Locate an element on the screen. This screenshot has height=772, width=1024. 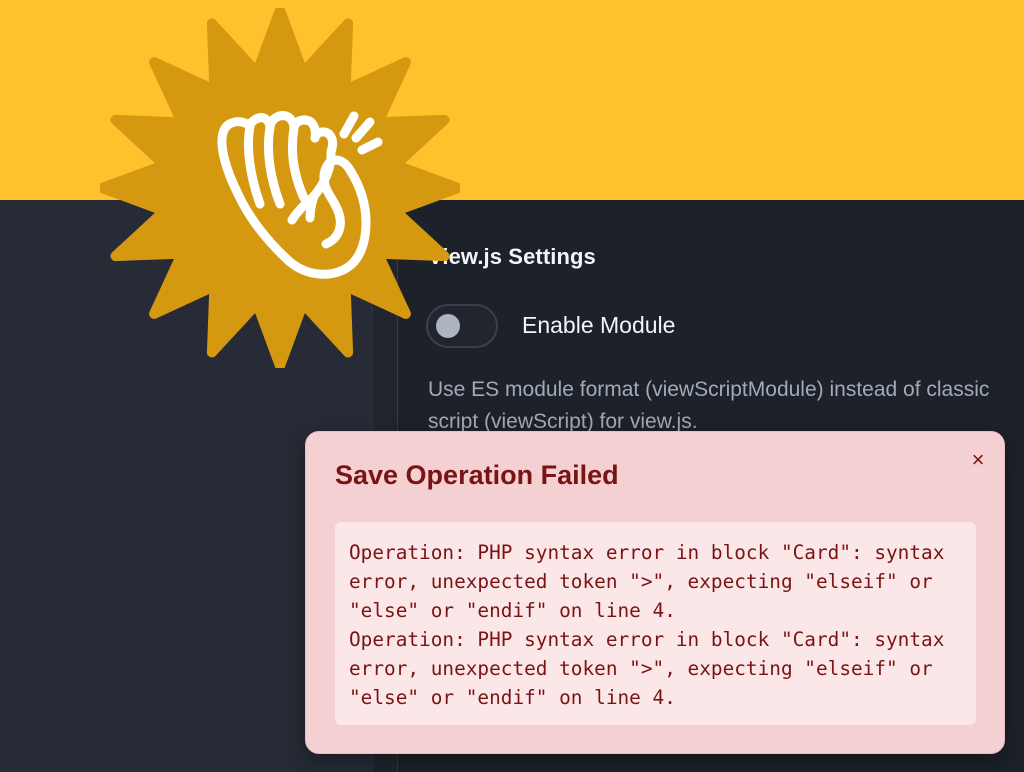
toggle-label: Enable Module is located at coordinates (599, 325).